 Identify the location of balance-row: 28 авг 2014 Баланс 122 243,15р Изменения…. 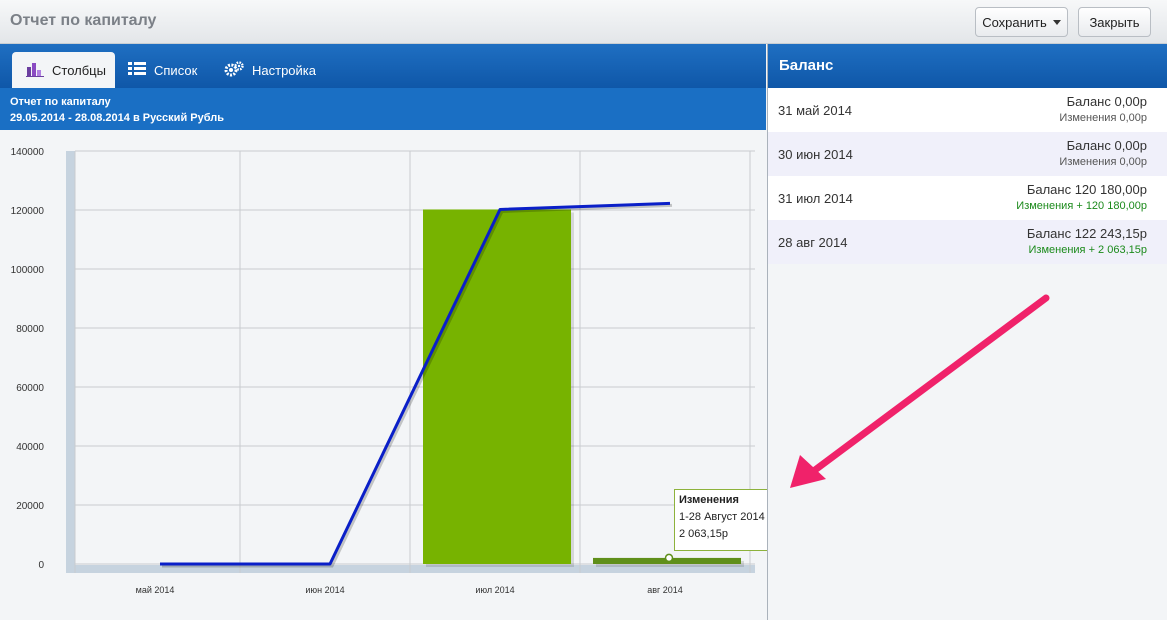
(967, 242).